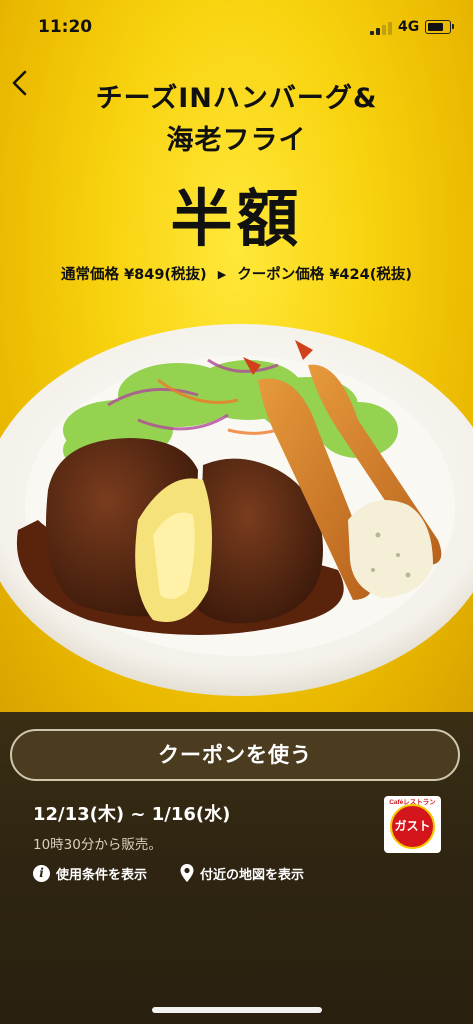 The width and height of the screenshot is (473, 1024). Describe the element at coordinates (65, 27) in the screenshot. I see `status-time: 11:20` at that location.